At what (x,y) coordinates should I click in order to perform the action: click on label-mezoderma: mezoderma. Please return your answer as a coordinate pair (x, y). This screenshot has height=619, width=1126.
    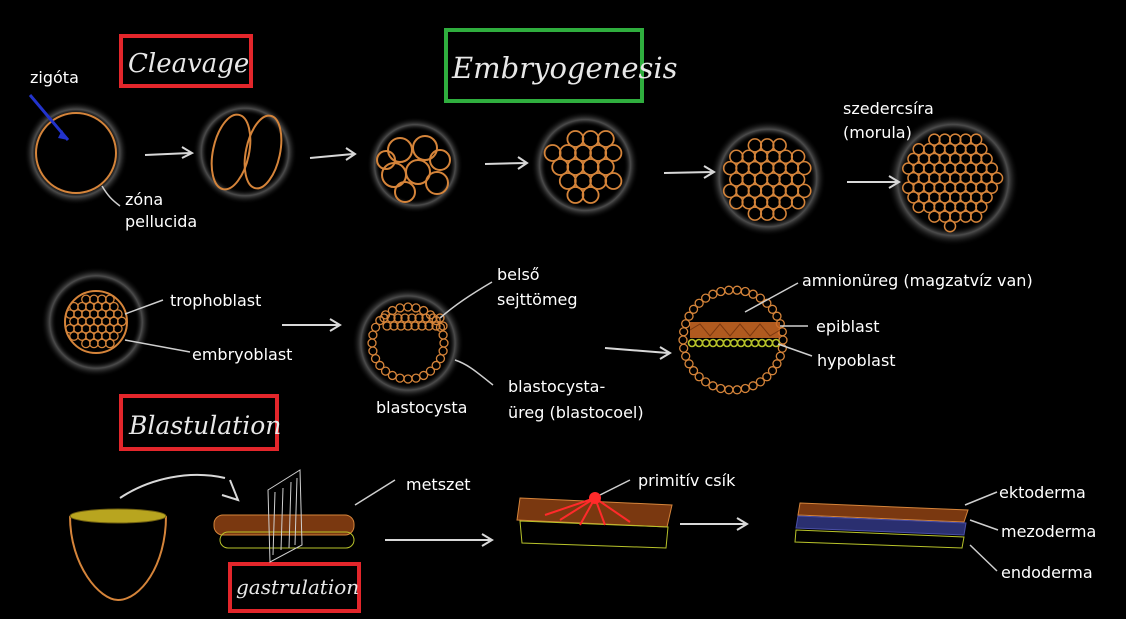
    Looking at the image, I should click on (1049, 531).